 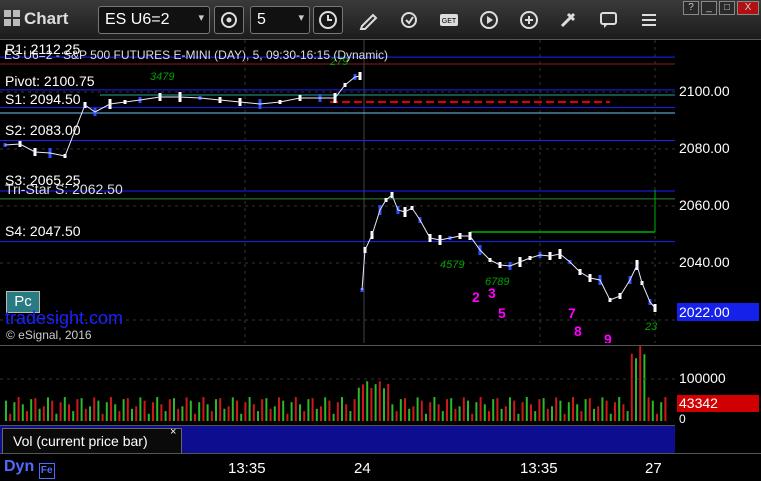 I want to click on chat-icon, so click(x=609, y=20).